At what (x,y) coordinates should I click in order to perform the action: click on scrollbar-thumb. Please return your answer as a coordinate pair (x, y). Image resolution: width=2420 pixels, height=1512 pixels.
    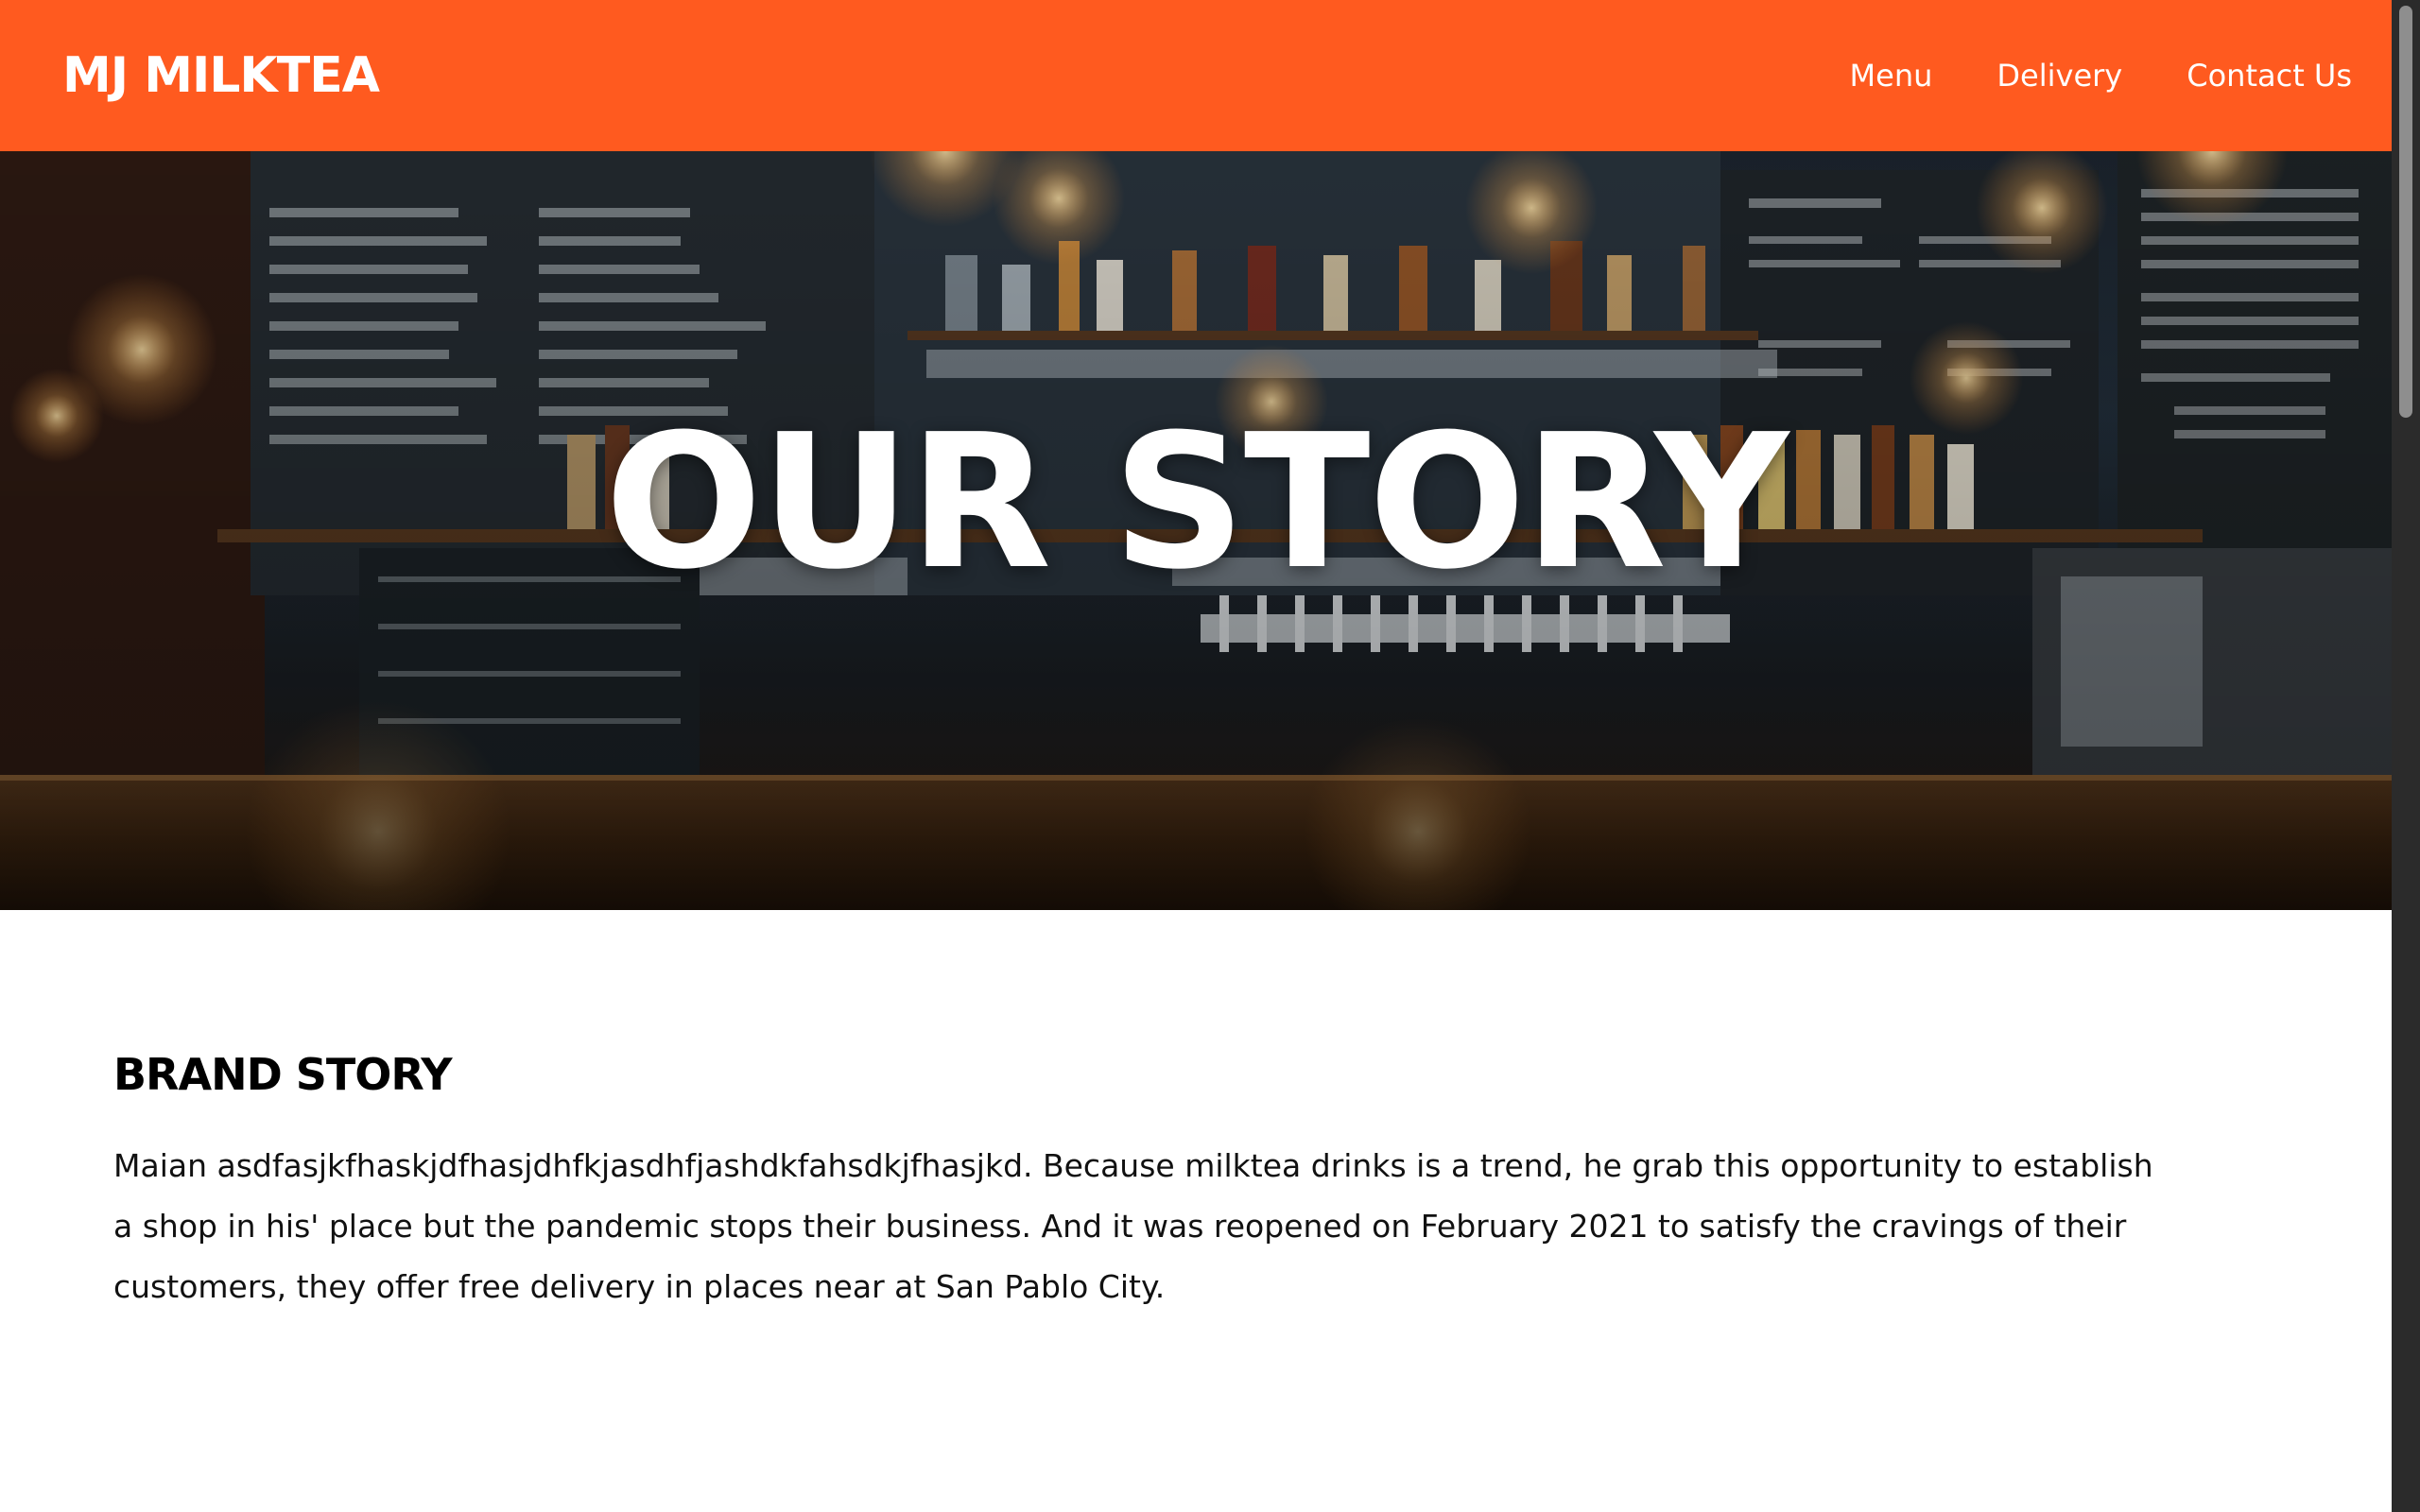
    Looking at the image, I should click on (2405, 212).